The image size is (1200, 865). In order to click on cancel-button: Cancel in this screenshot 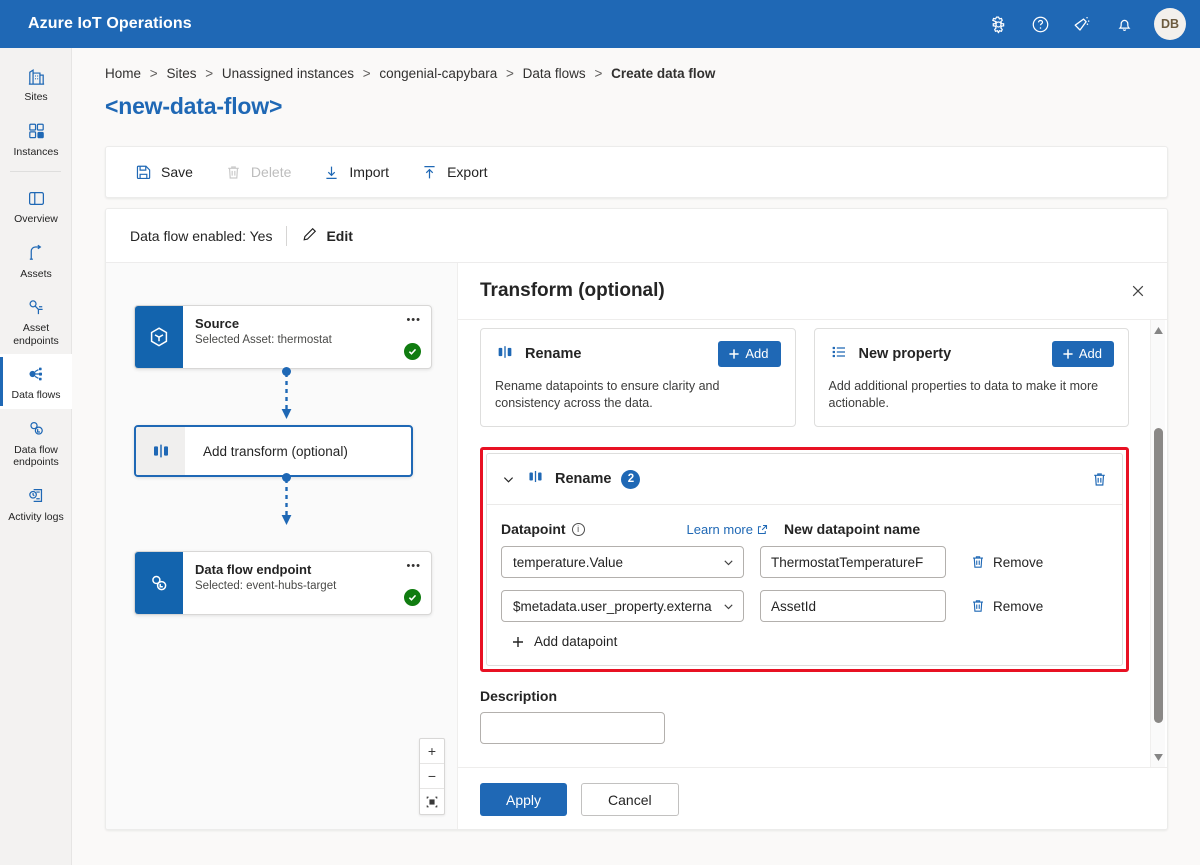, I will do `click(630, 799)`.